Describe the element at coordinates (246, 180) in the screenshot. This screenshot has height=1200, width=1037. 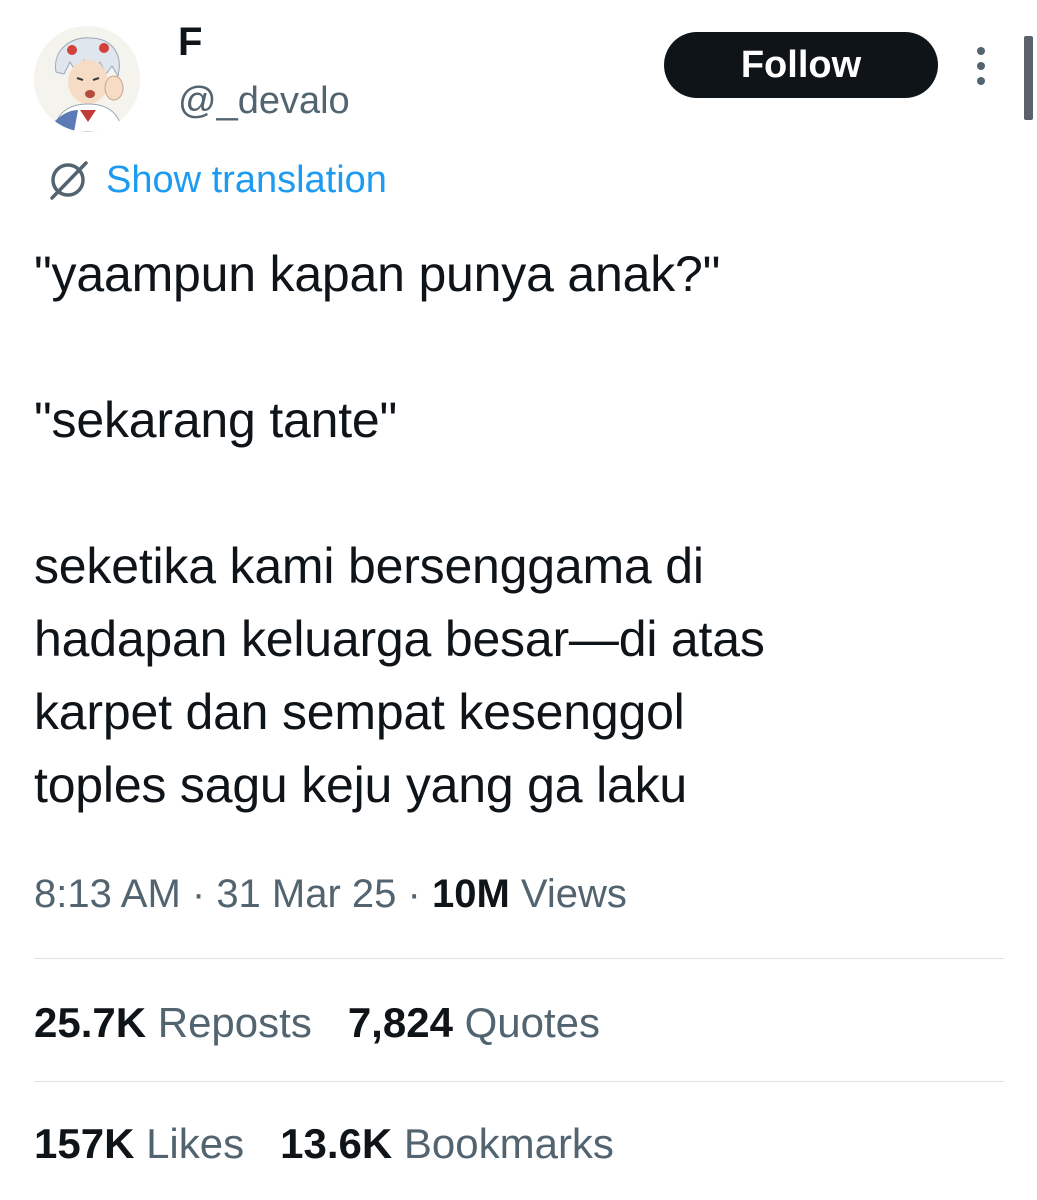
I see `show-translation-label: Show translation` at that location.